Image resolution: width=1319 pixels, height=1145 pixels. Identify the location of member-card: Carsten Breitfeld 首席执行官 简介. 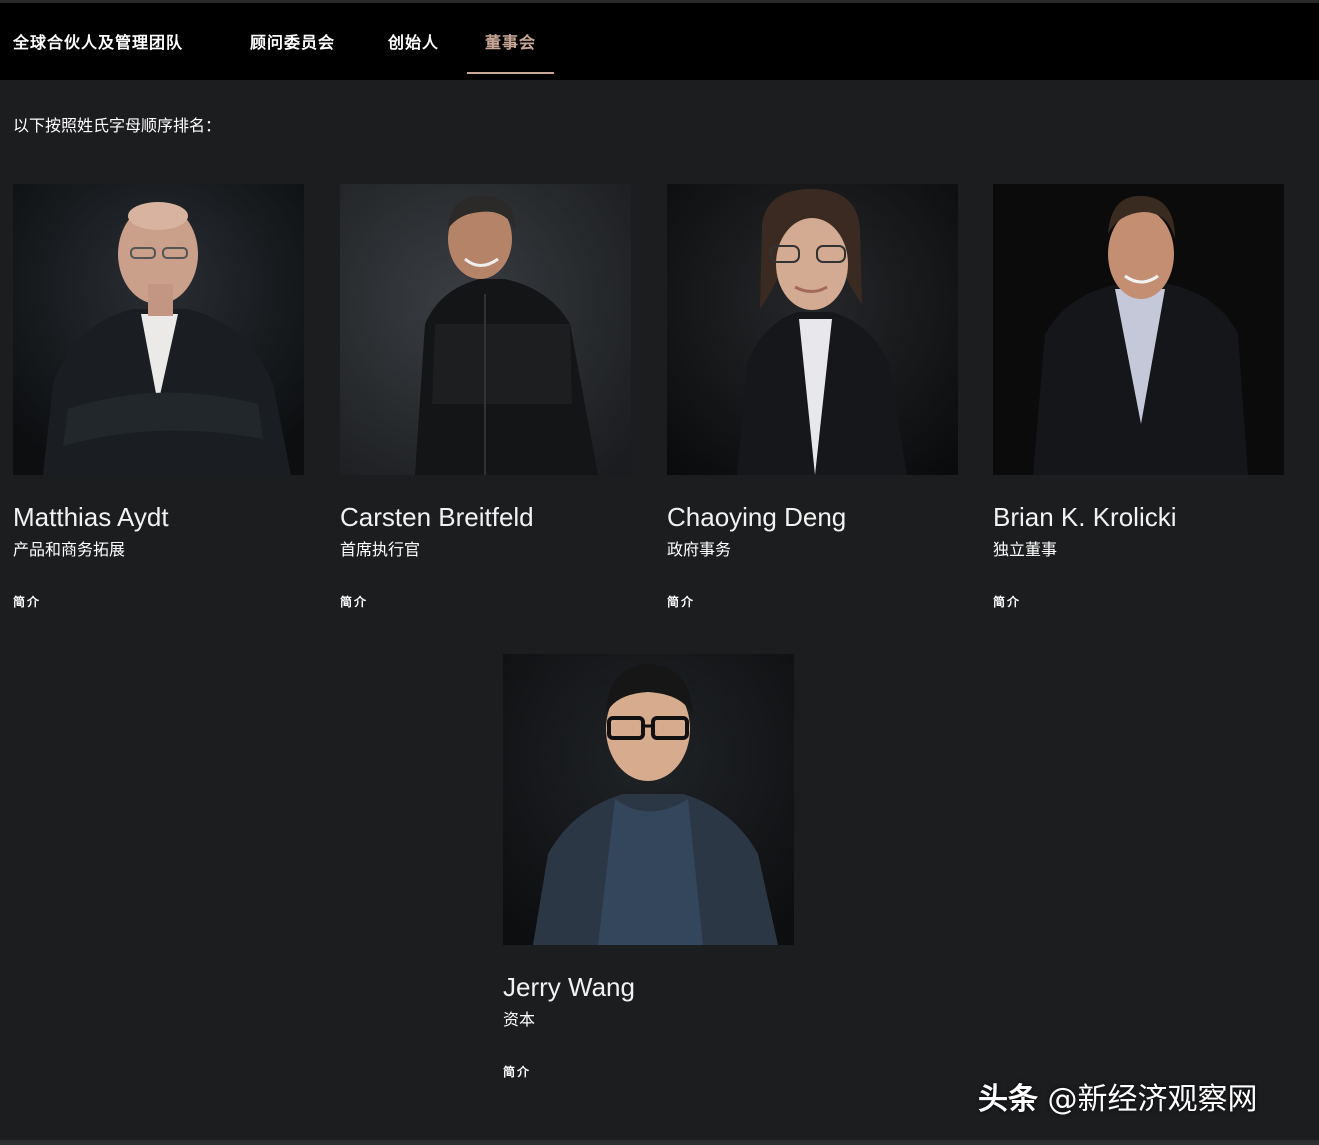
(485, 397).